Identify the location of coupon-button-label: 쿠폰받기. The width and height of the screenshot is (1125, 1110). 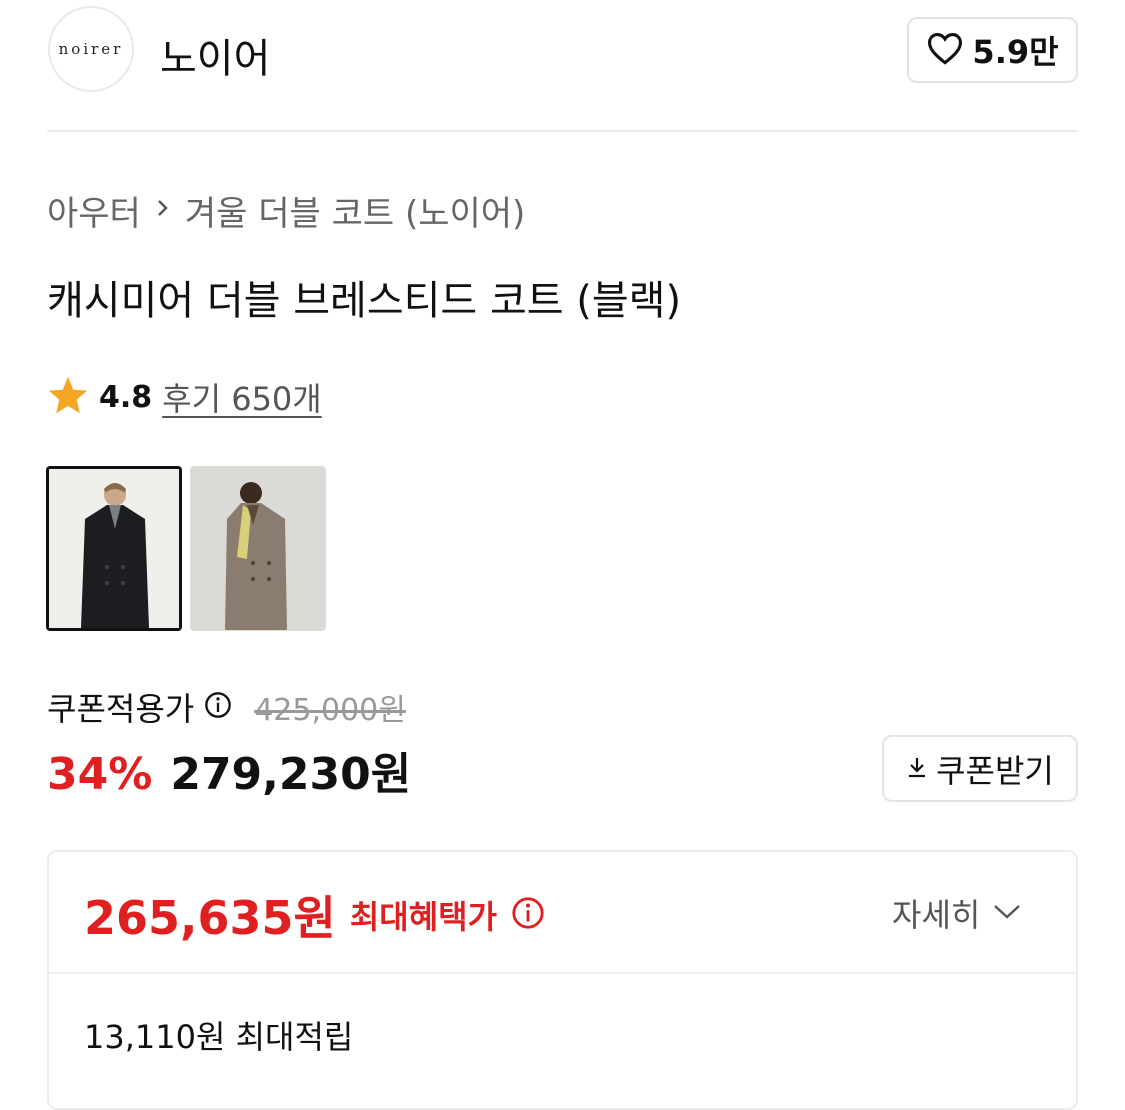
(995, 770).